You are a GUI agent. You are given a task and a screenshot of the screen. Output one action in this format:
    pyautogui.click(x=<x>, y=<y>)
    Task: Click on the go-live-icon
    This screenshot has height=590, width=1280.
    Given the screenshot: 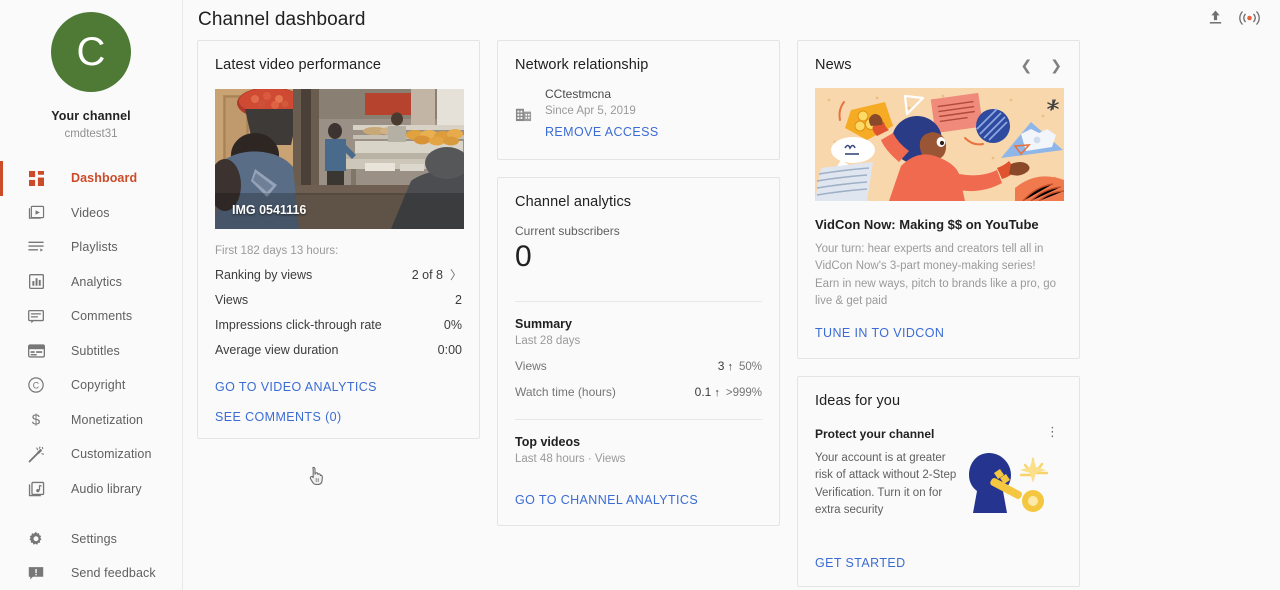 What is the action you would take?
    pyautogui.click(x=1249, y=20)
    